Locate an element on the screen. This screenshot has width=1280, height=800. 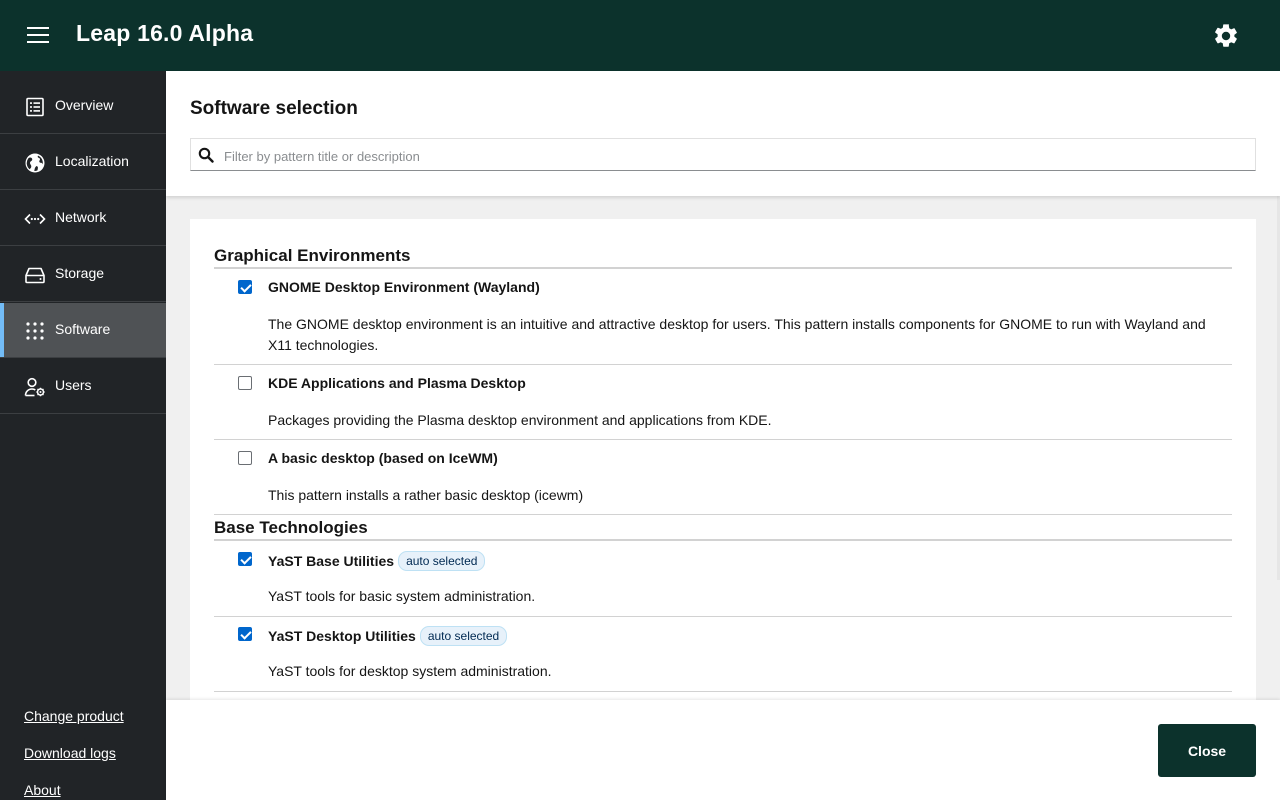
pattern-title-text: YaST Desktop Utilities is located at coordinates (342, 636).